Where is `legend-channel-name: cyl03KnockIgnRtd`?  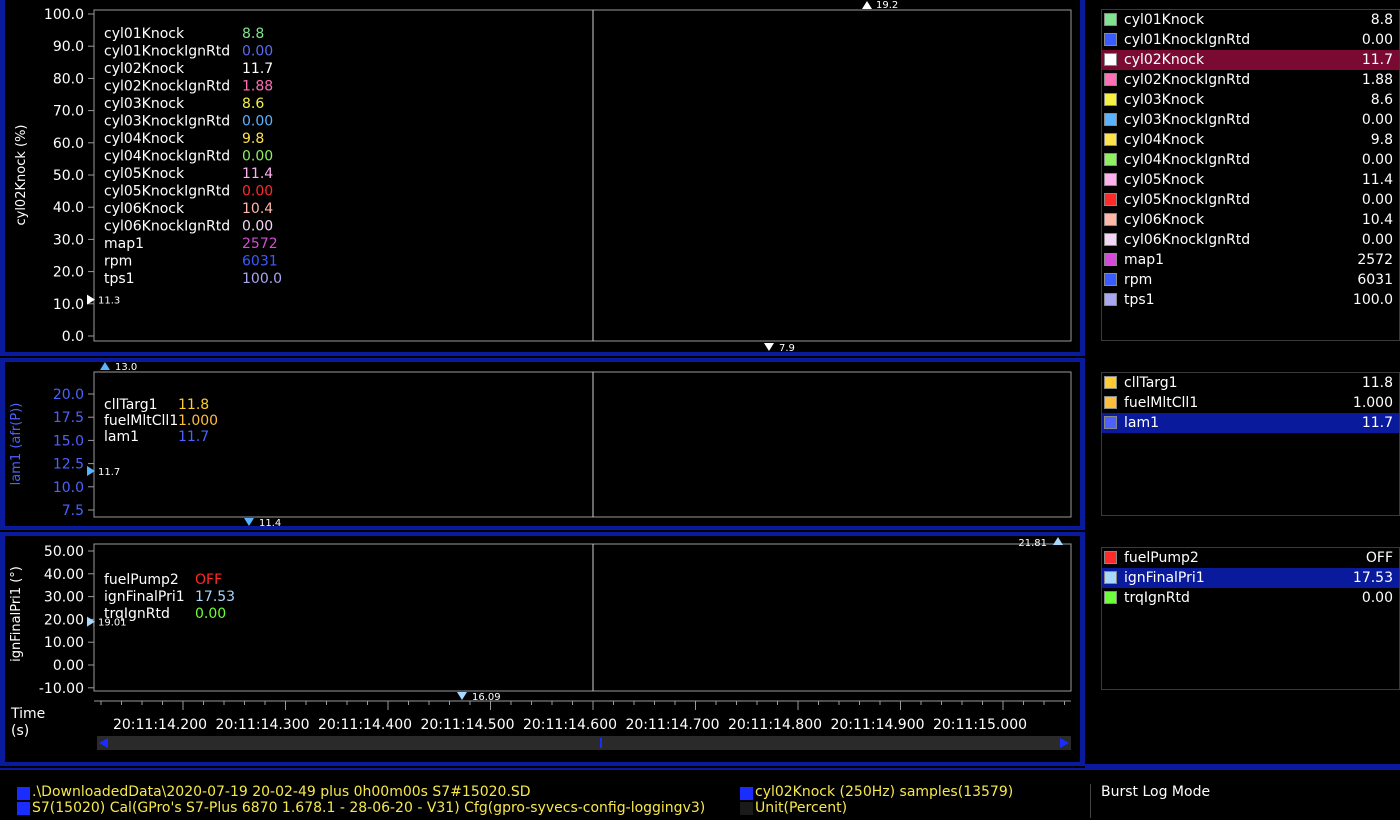
legend-channel-name: cyl03KnockIgnRtd is located at coordinates (1187, 120).